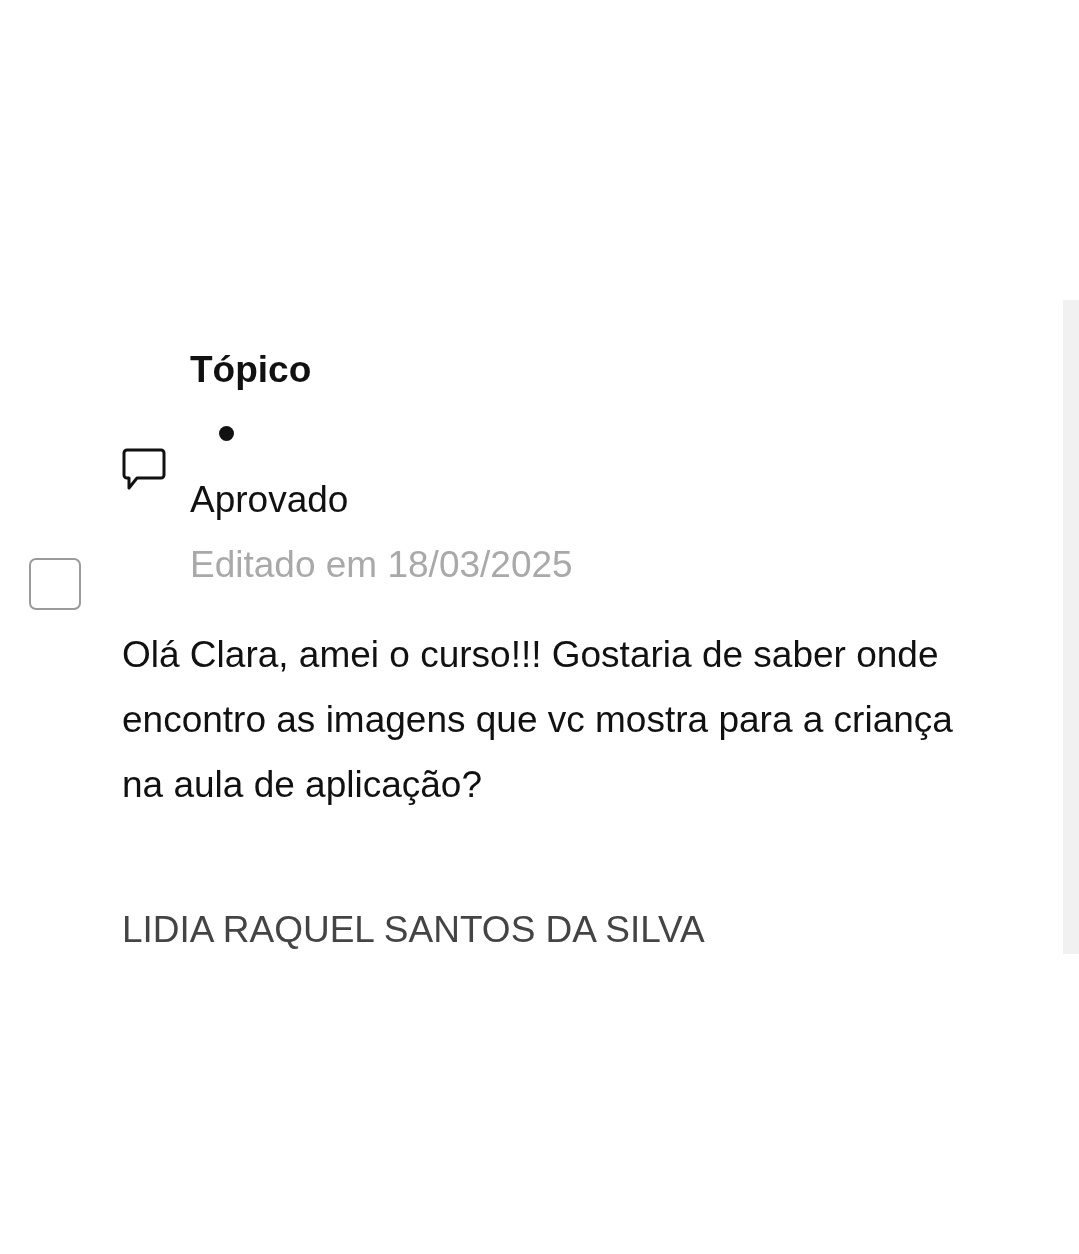  I want to click on status-text: Aprovado, so click(270, 500).